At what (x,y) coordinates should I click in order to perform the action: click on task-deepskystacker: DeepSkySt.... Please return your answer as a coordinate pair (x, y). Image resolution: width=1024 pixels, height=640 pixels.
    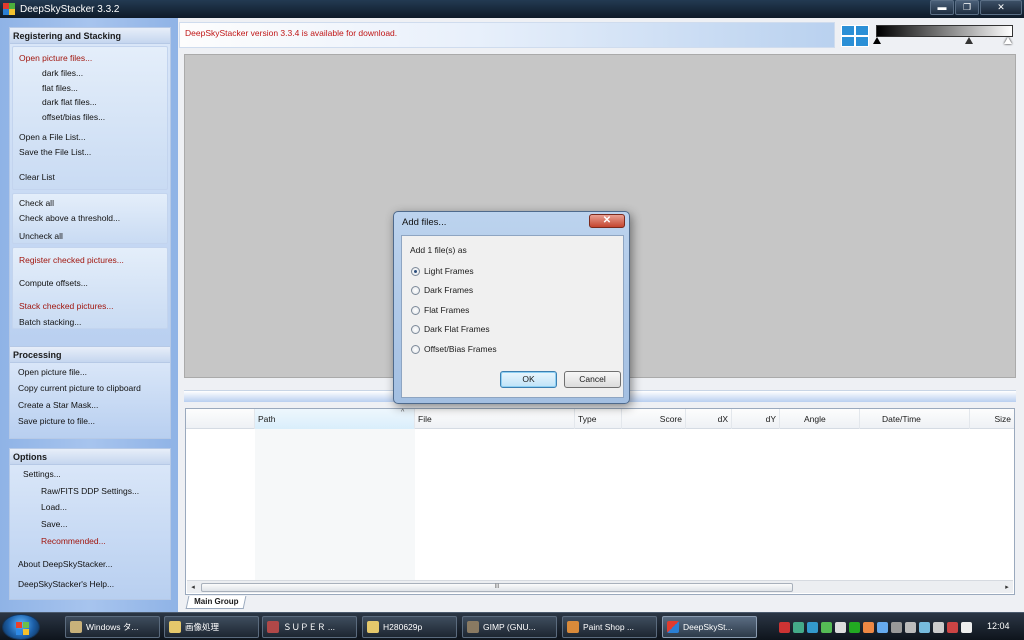
    Looking at the image, I should click on (709, 627).